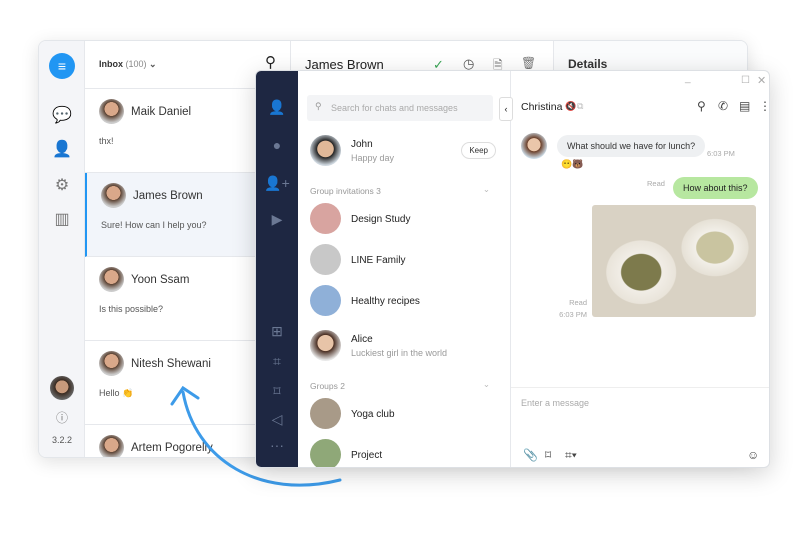 This screenshot has width=809, height=535. What do you see at coordinates (530, 455) in the screenshot?
I see `paperclip-icon: 📎` at bounding box center [530, 455].